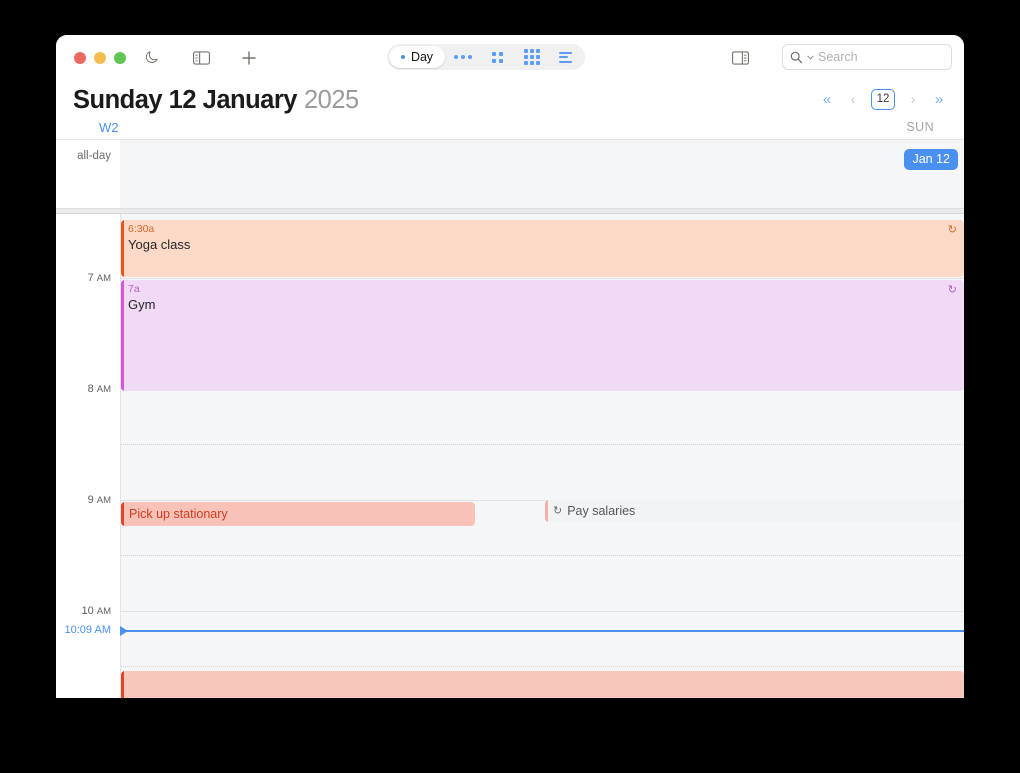 The height and width of the screenshot is (773, 1020). I want to click on minimize-window-button, so click(100, 57).